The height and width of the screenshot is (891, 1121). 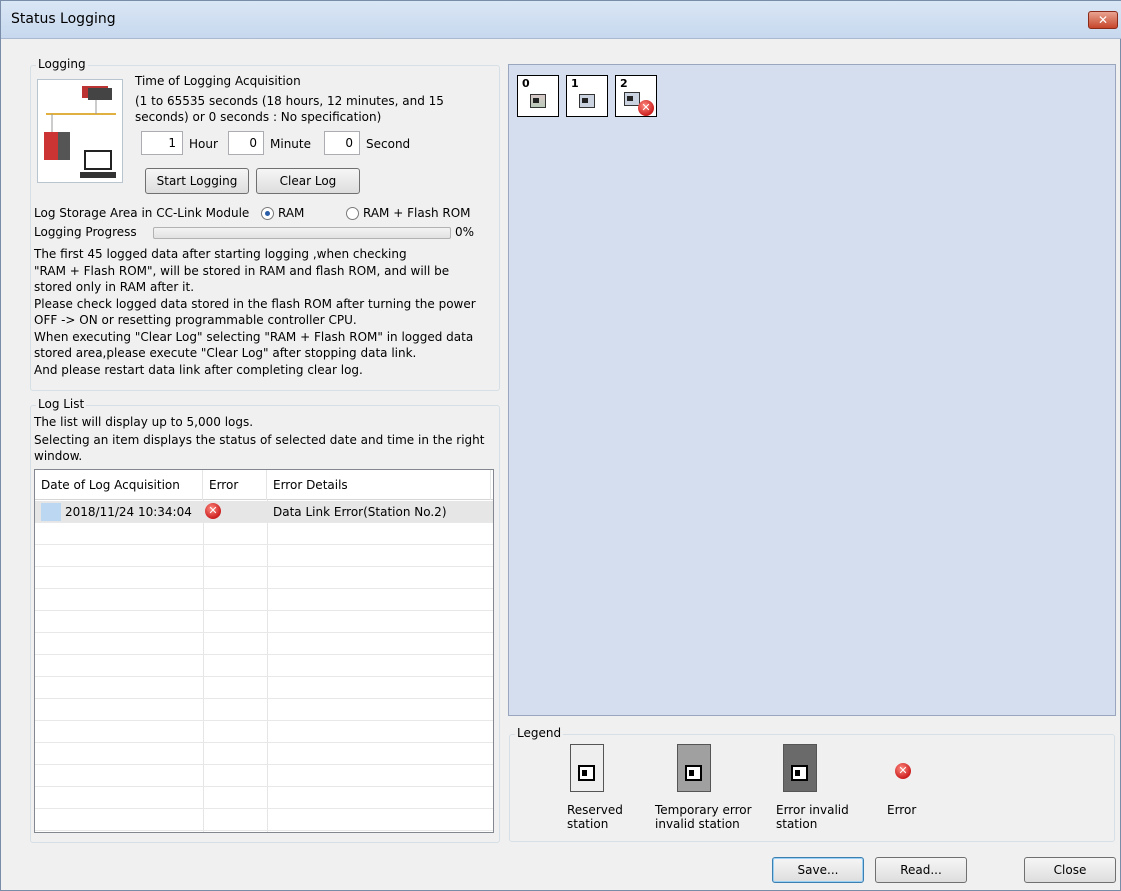 What do you see at coordinates (142, 213) in the screenshot?
I see `storage-label: Log Storage Area in CC-Link Module` at bounding box center [142, 213].